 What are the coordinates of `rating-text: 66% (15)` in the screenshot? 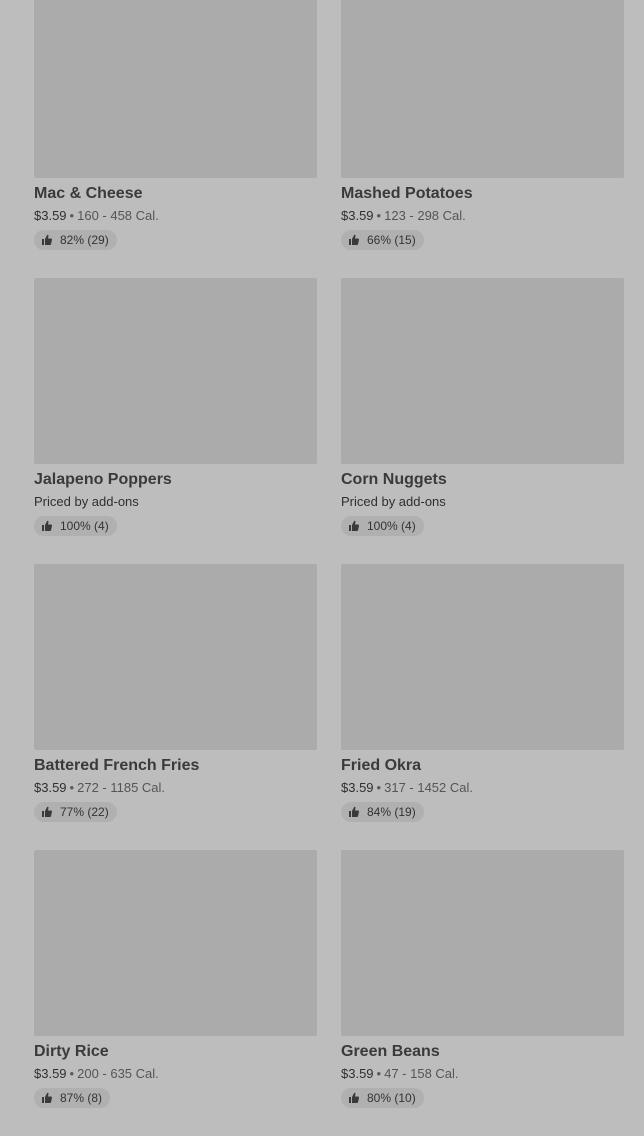 It's located at (391, 240).